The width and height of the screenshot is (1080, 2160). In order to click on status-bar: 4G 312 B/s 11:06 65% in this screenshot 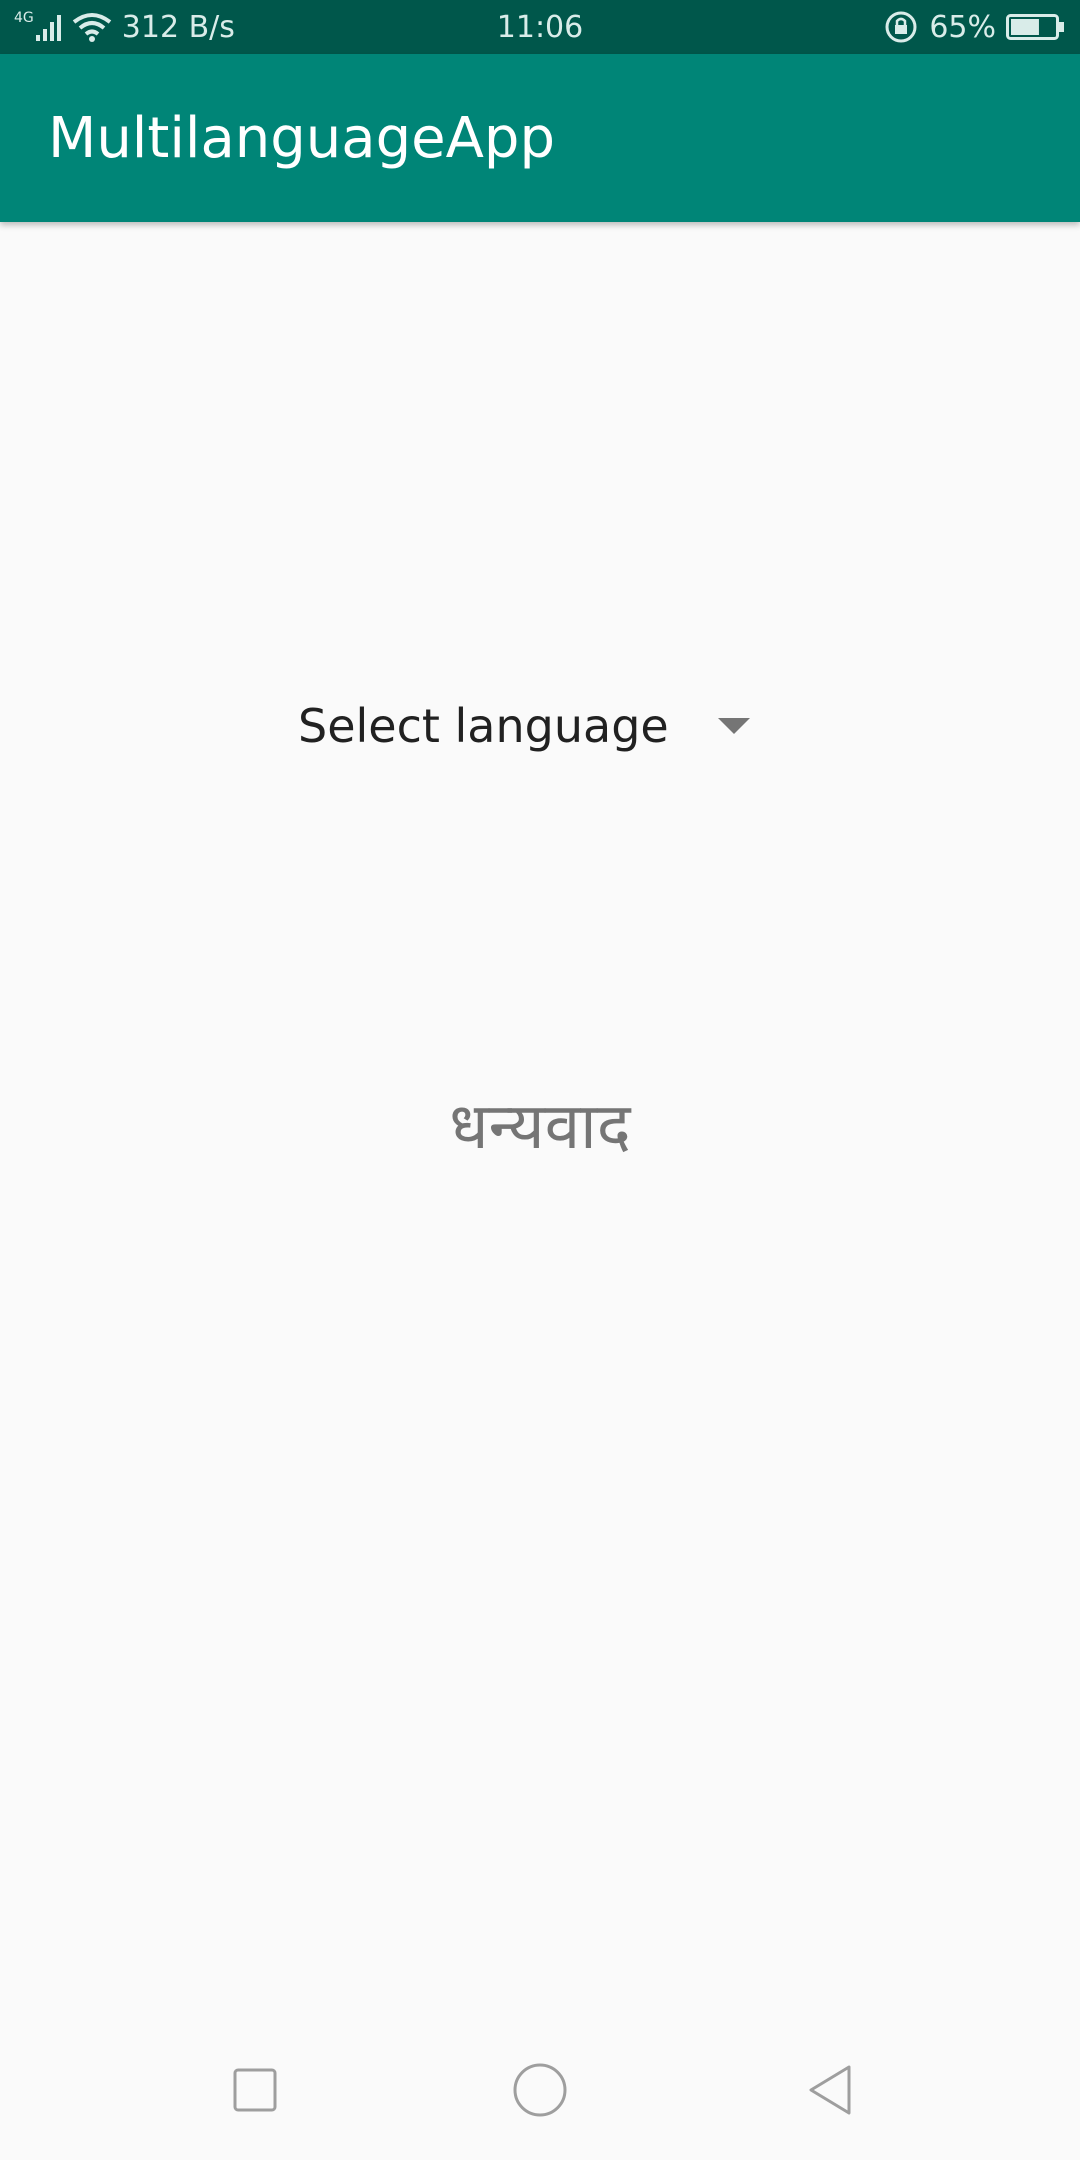, I will do `click(540, 27)`.